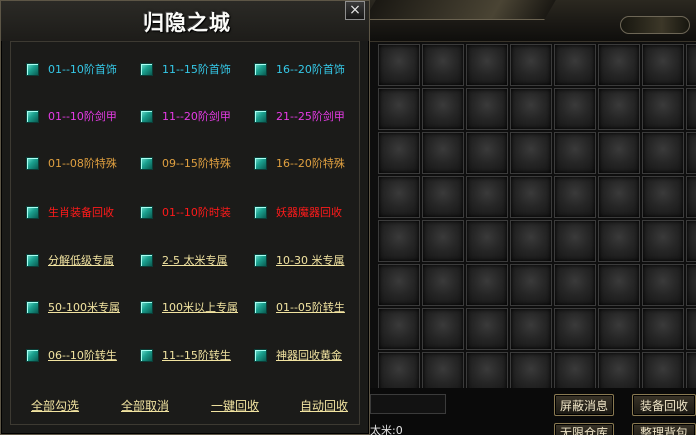 This screenshot has height=435, width=696. What do you see at coordinates (189, 307) in the screenshot?
I see `recycle-option: 100米以上专属` at bounding box center [189, 307].